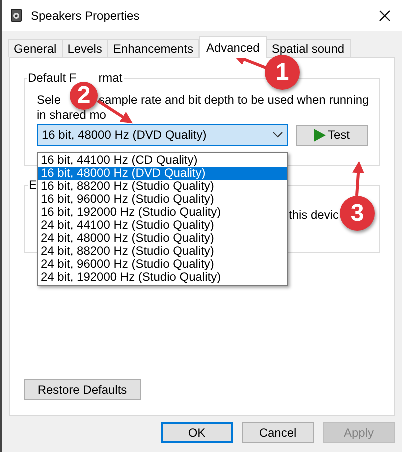 The height and width of the screenshot is (452, 402). What do you see at coordinates (233, 47) in the screenshot?
I see `tab: Advanced` at bounding box center [233, 47].